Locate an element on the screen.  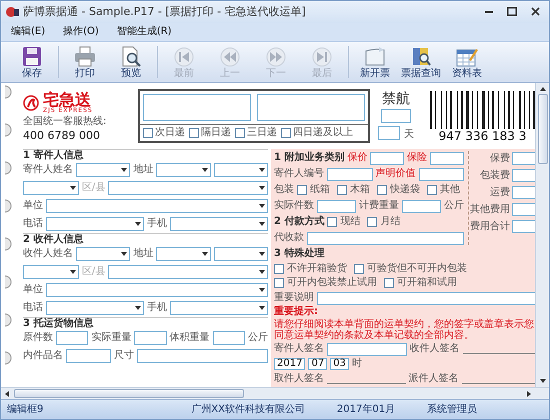
toolbar-button: 资料表 is located at coordinates (467, 62).